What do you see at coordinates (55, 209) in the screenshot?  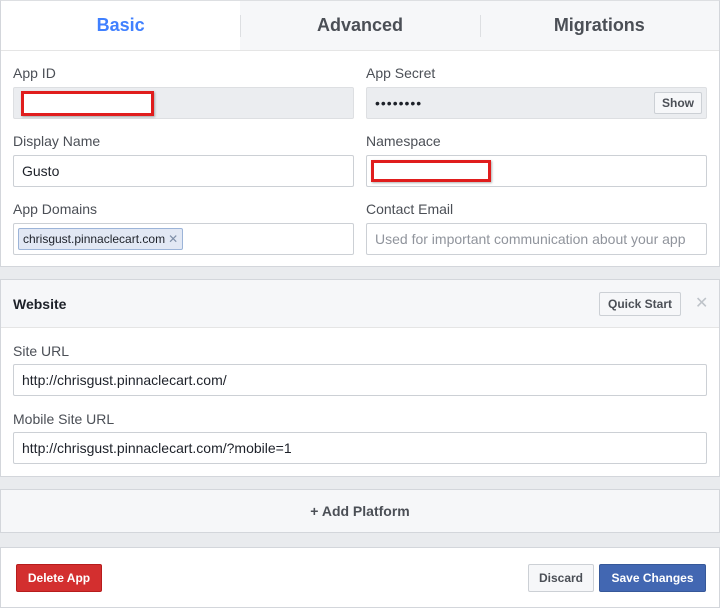 I see `app-domains-label: App Domains` at bounding box center [55, 209].